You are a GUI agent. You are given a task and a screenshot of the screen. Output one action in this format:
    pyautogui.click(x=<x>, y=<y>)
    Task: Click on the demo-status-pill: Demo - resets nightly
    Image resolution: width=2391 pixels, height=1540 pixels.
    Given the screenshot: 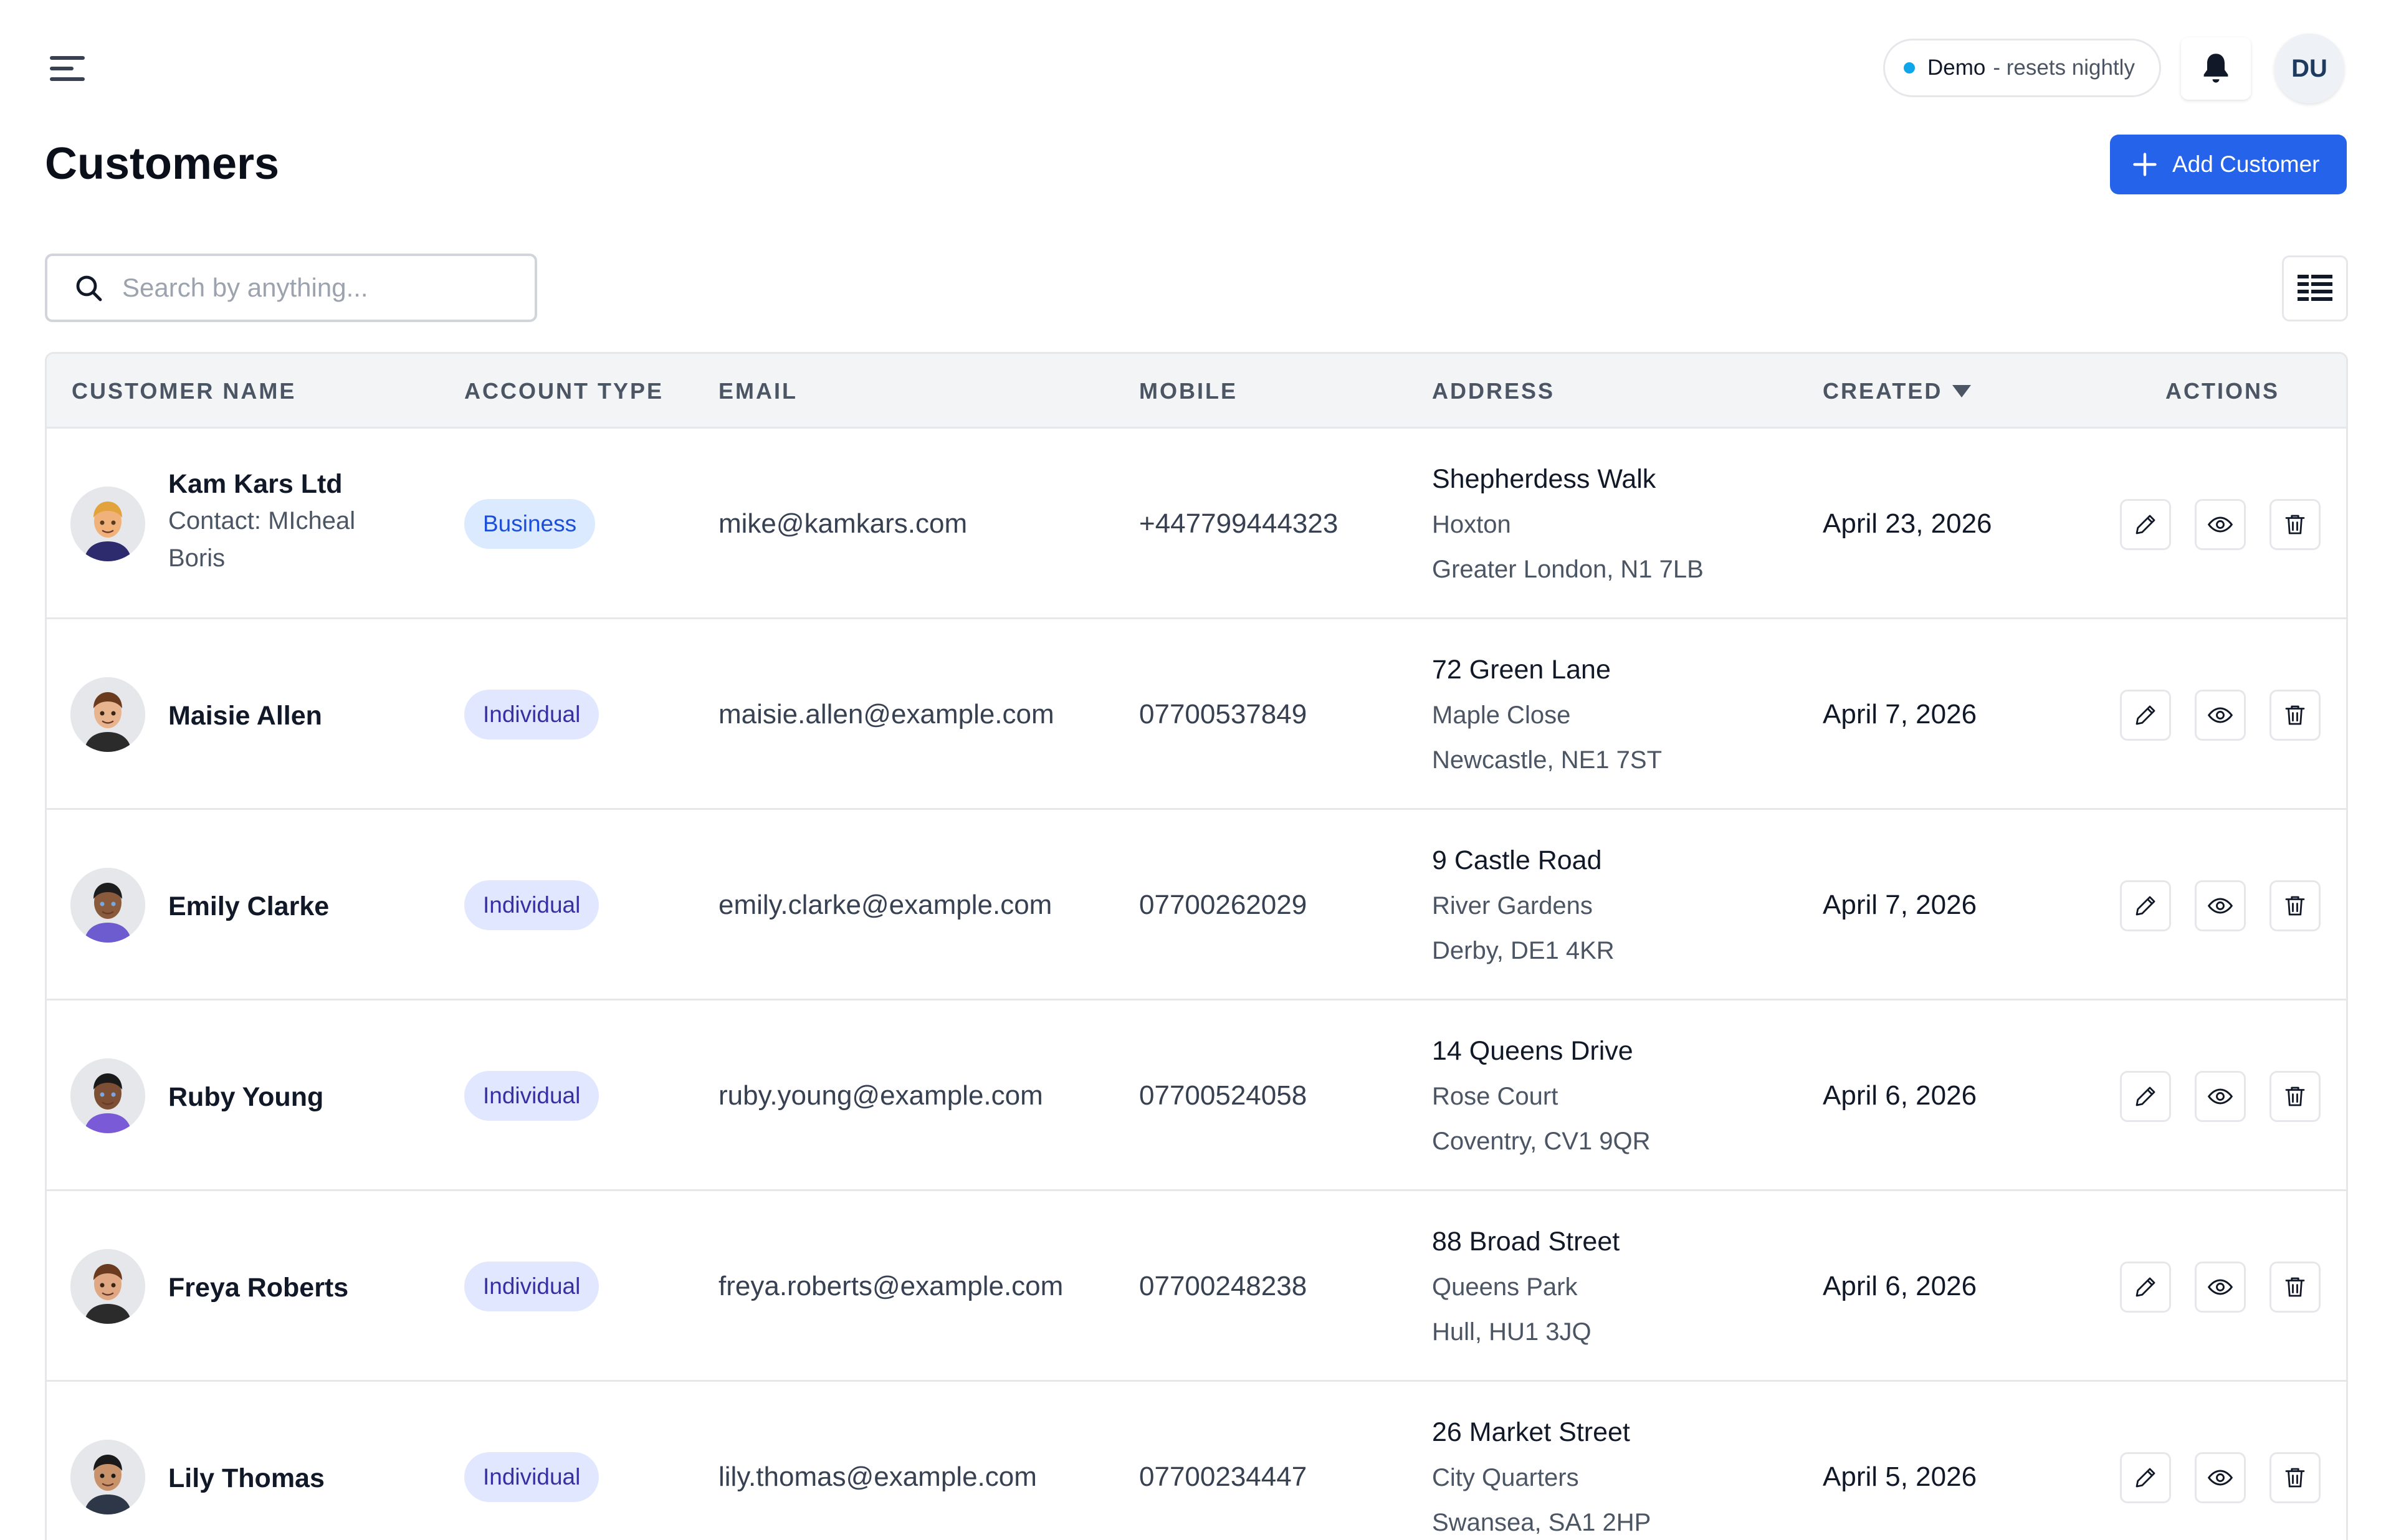 What is the action you would take?
    pyautogui.click(x=2022, y=68)
    